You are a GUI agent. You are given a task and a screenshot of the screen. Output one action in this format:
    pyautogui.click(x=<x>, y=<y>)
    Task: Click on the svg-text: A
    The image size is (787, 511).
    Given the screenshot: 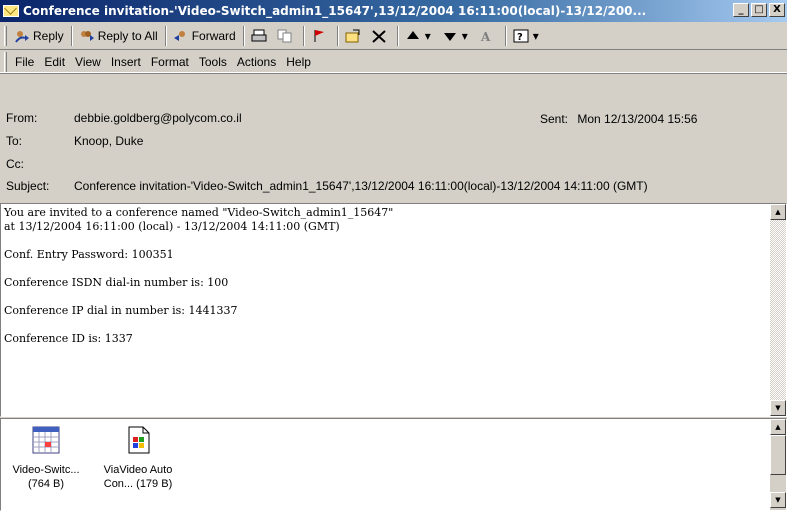 What is the action you would take?
    pyautogui.click(x=485, y=36)
    